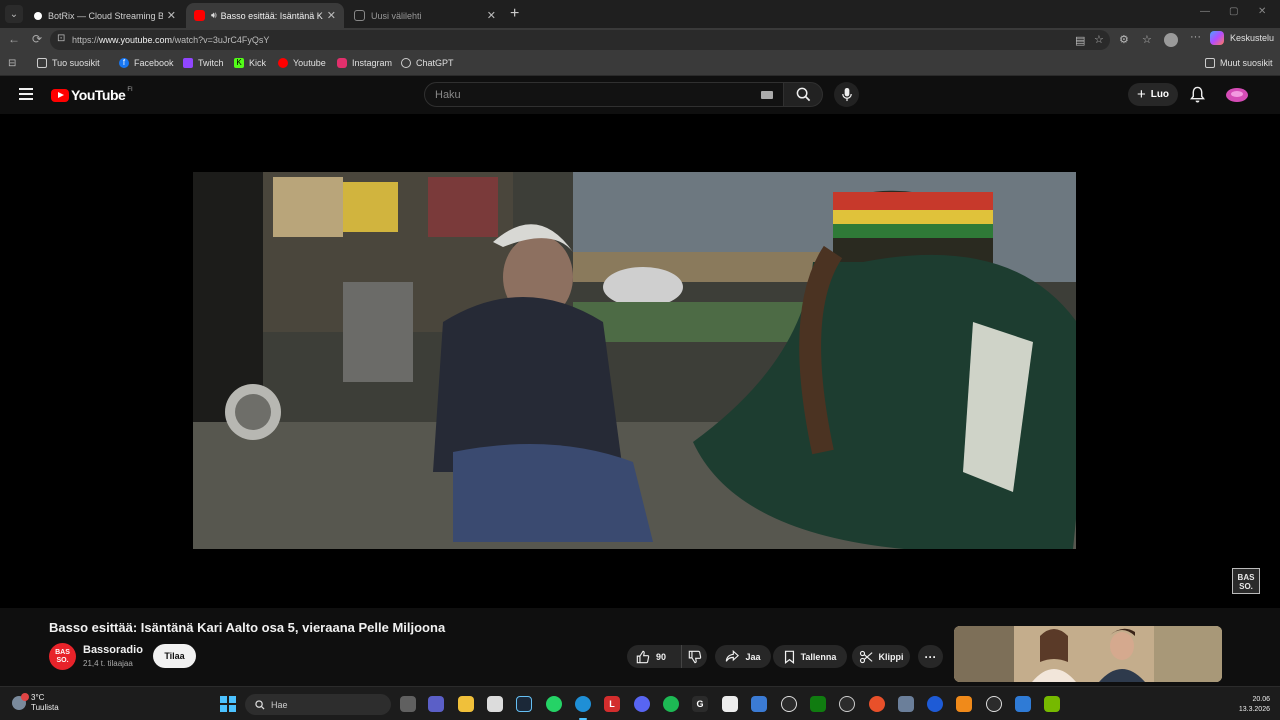 This screenshot has width=1280, height=720. Describe the element at coordinates (495, 704) in the screenshot. I see `microsoft-store-icon` at that location.